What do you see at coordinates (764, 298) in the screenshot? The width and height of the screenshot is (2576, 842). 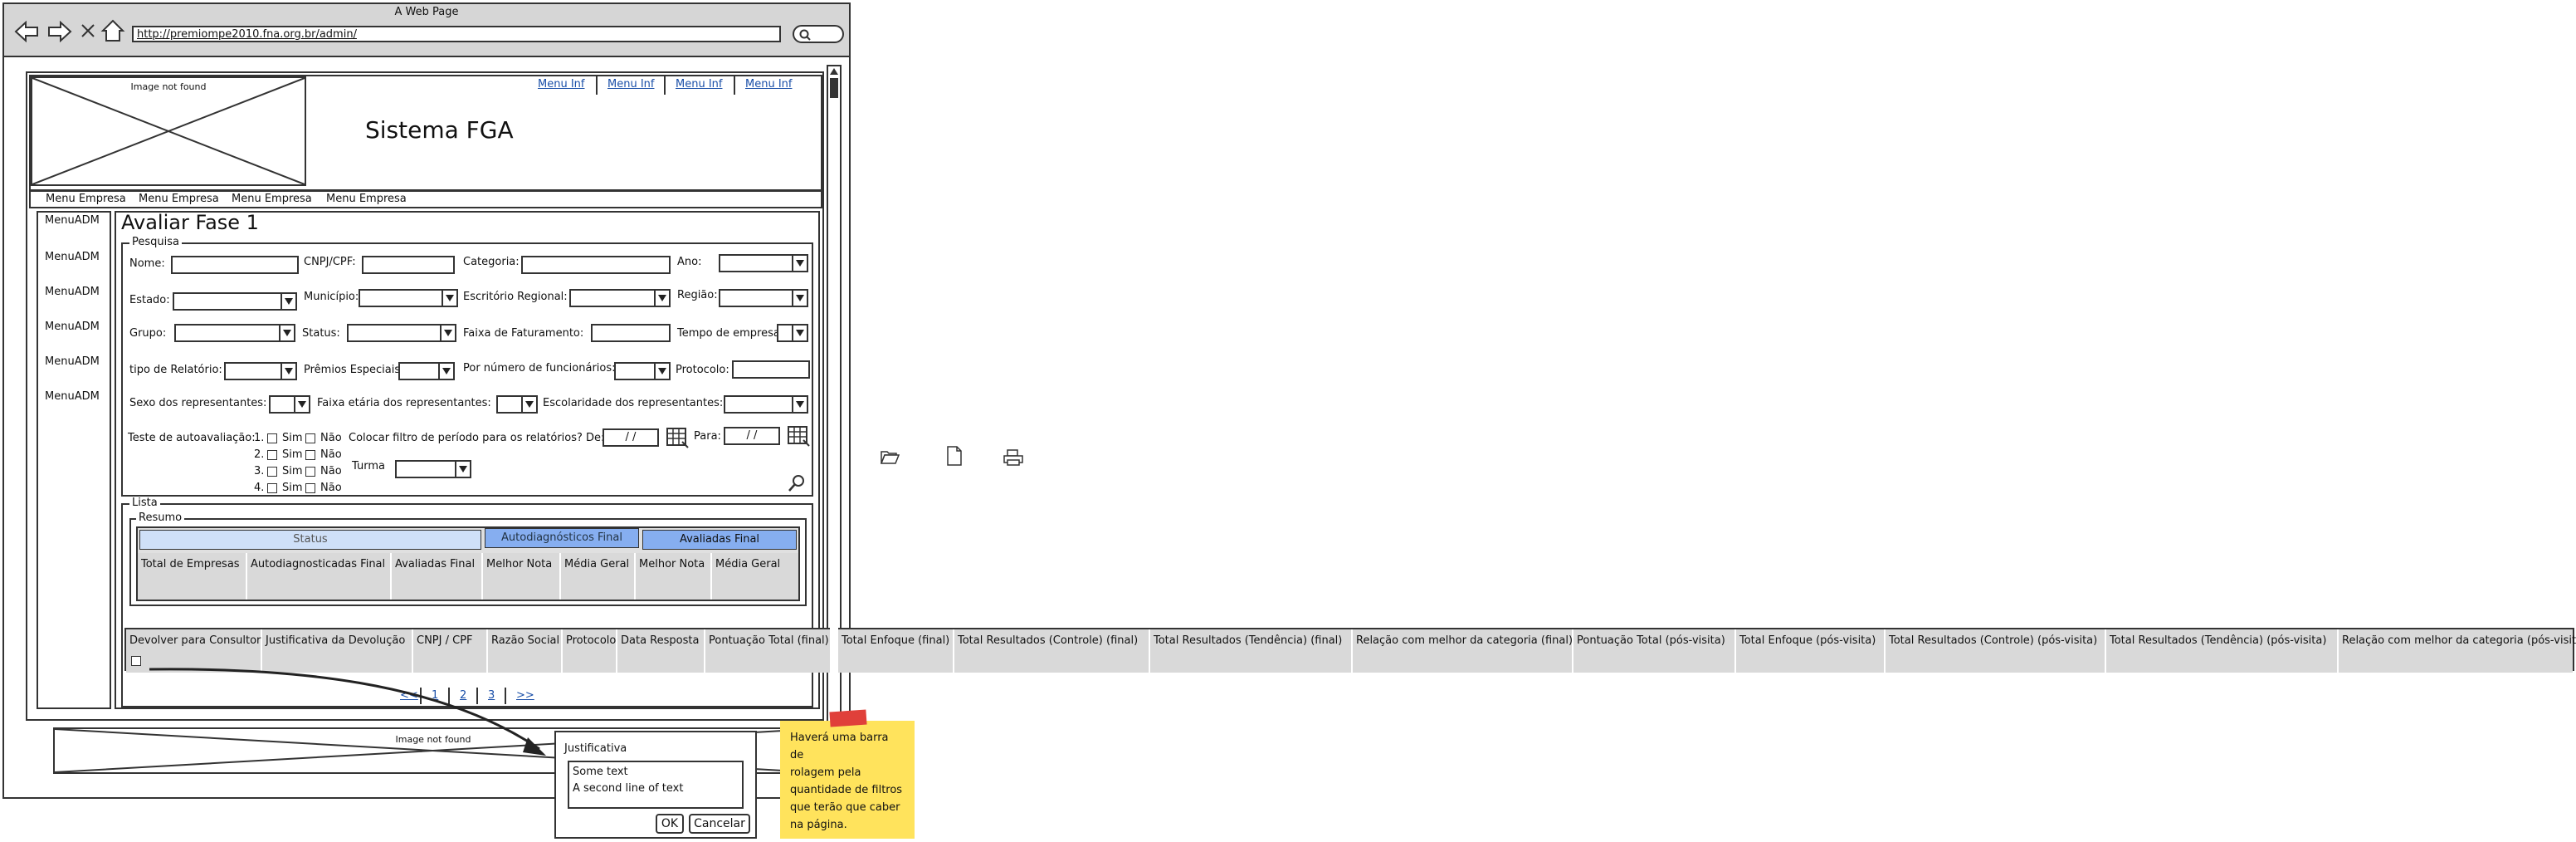 I see `regiao-select` at bounding box center [764, 298].